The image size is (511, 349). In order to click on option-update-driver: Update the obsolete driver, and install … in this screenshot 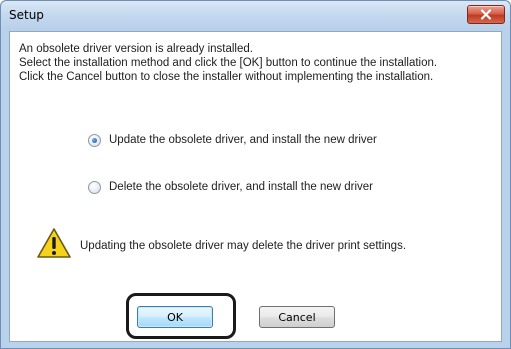, I will do `click(232, 140)`.